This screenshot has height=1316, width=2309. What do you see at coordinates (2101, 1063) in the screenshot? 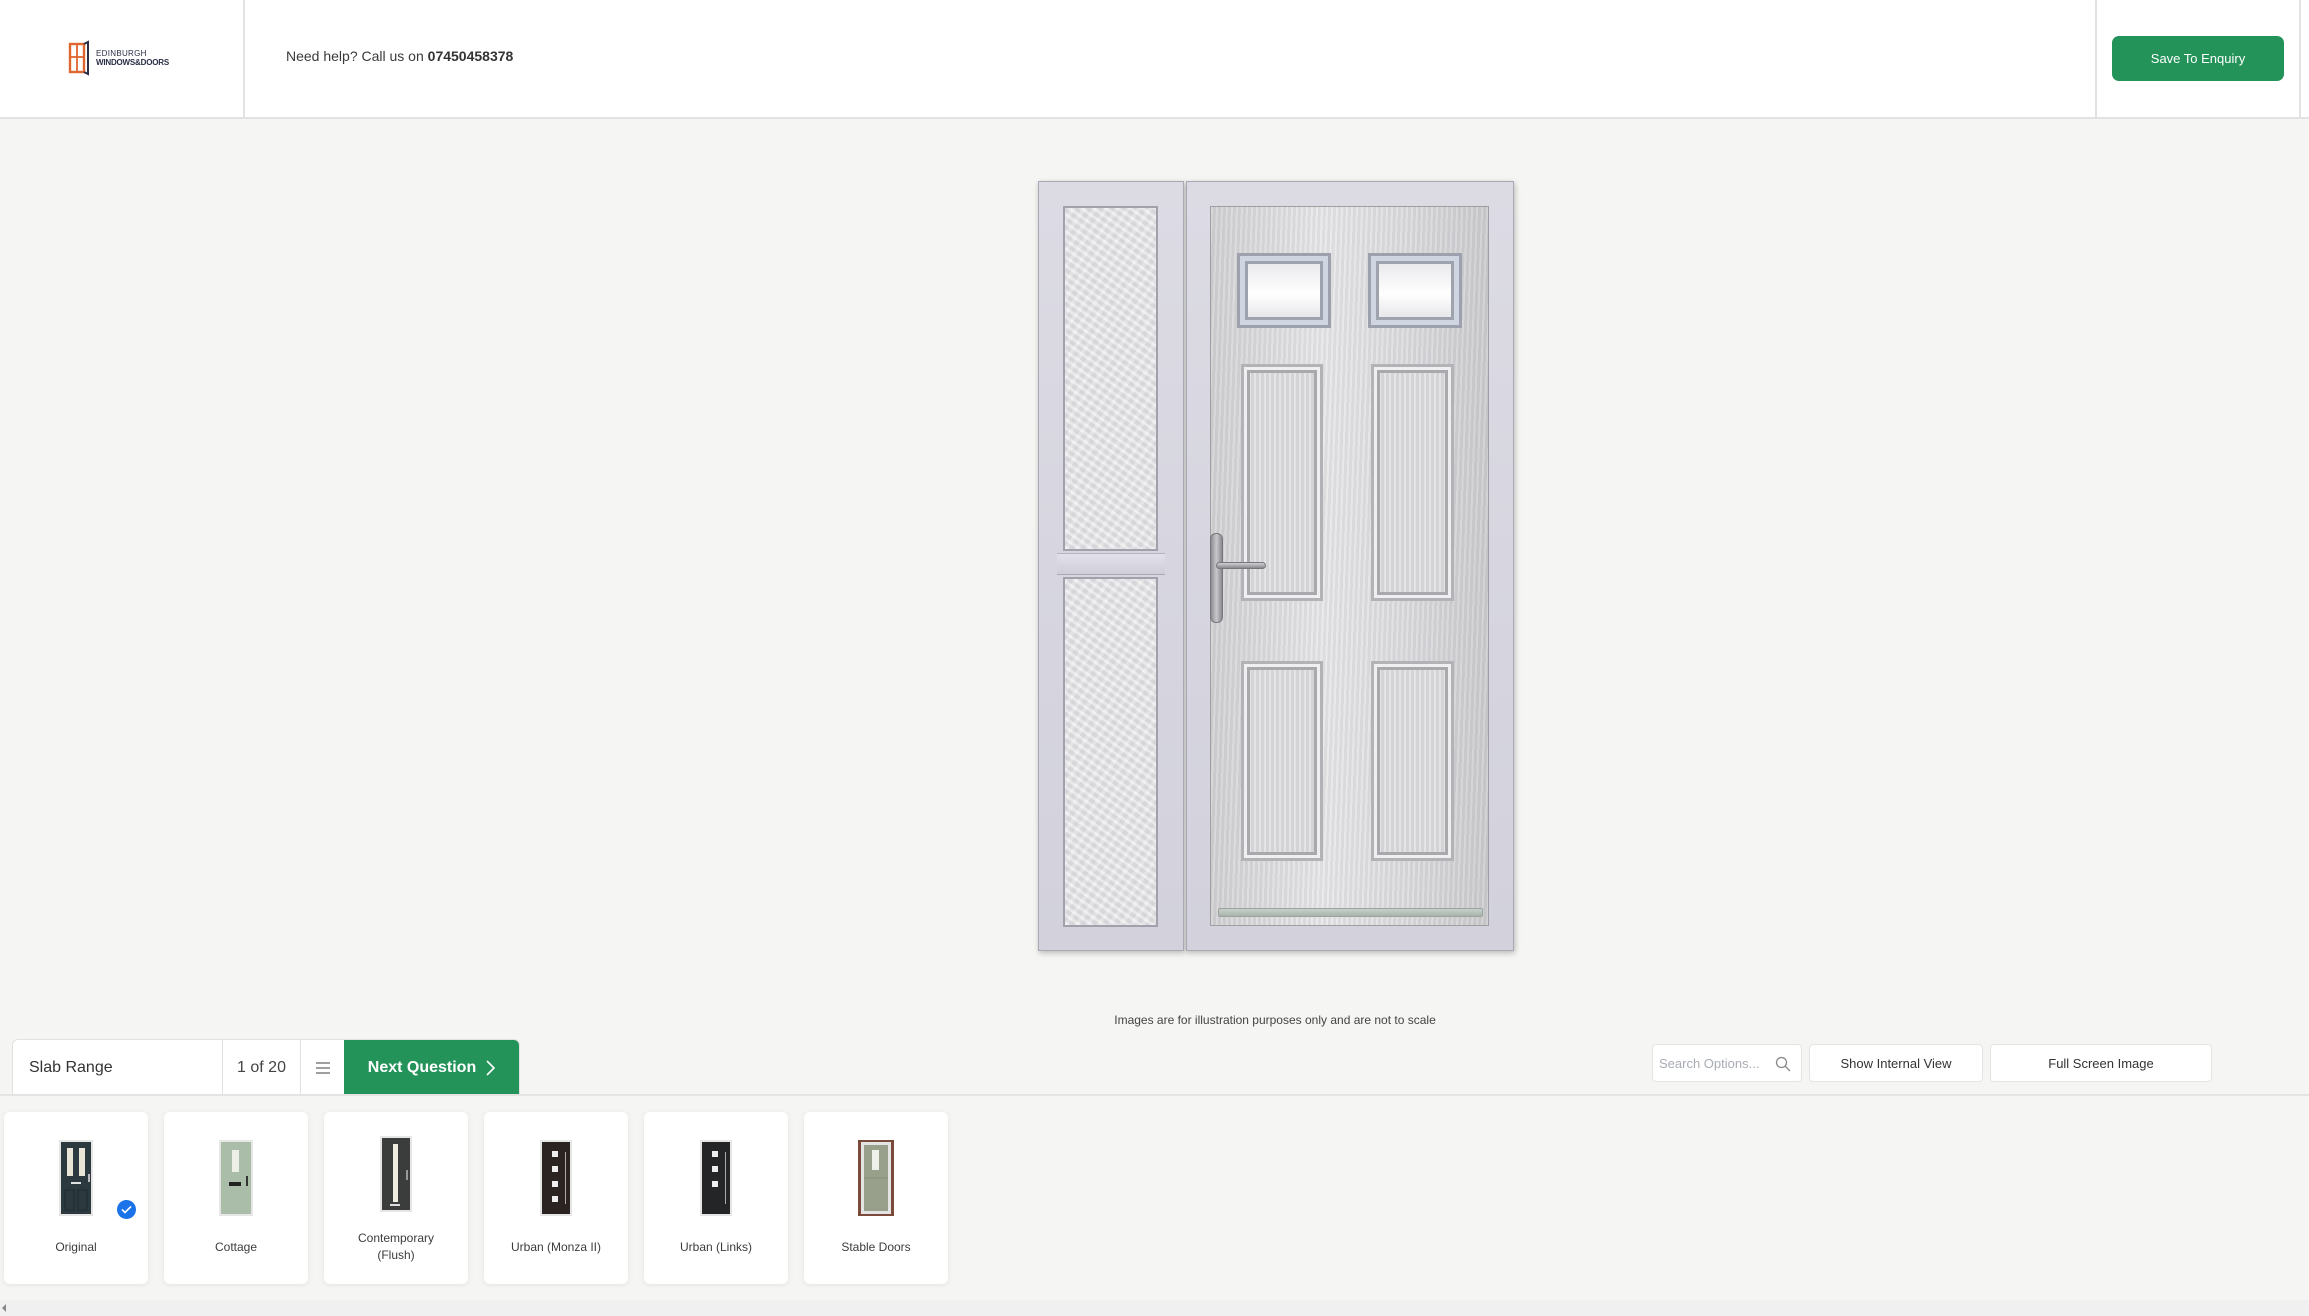
I see `full-screen-image-button: Full Screen Image` at bounding box center [2101, 1063].